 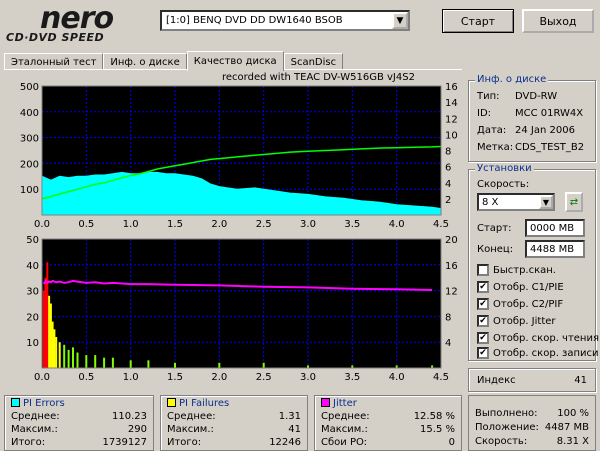 I want to click on end-mb-input: 4488 MB, so click(x=555, y=249).